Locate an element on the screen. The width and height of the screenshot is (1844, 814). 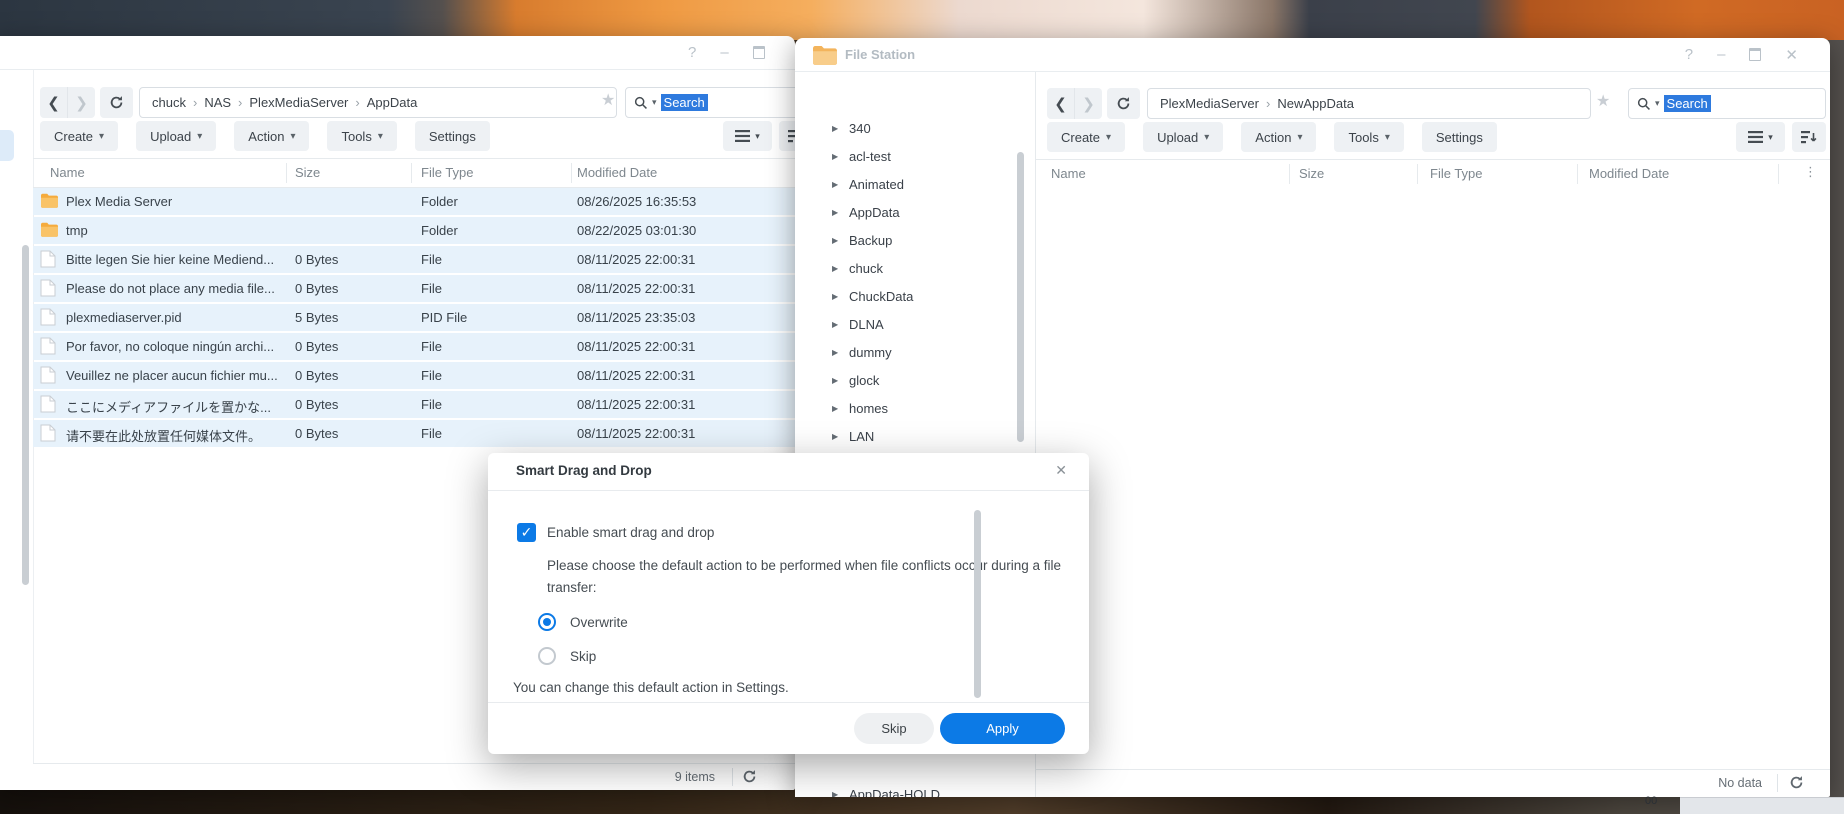
tree-selected-item-fragment is located at coordinates (7, 145).